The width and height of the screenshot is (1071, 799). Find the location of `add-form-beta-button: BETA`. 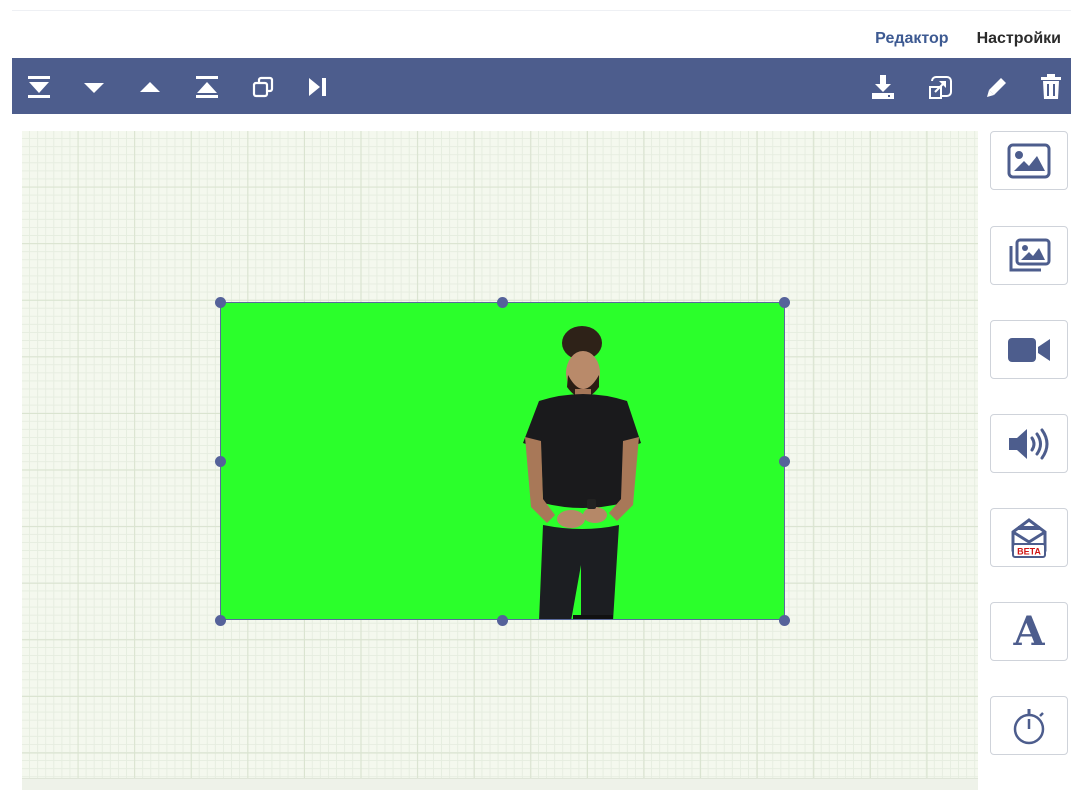

add-form-beta-button: BETA is located at coordinates (1029, 537).